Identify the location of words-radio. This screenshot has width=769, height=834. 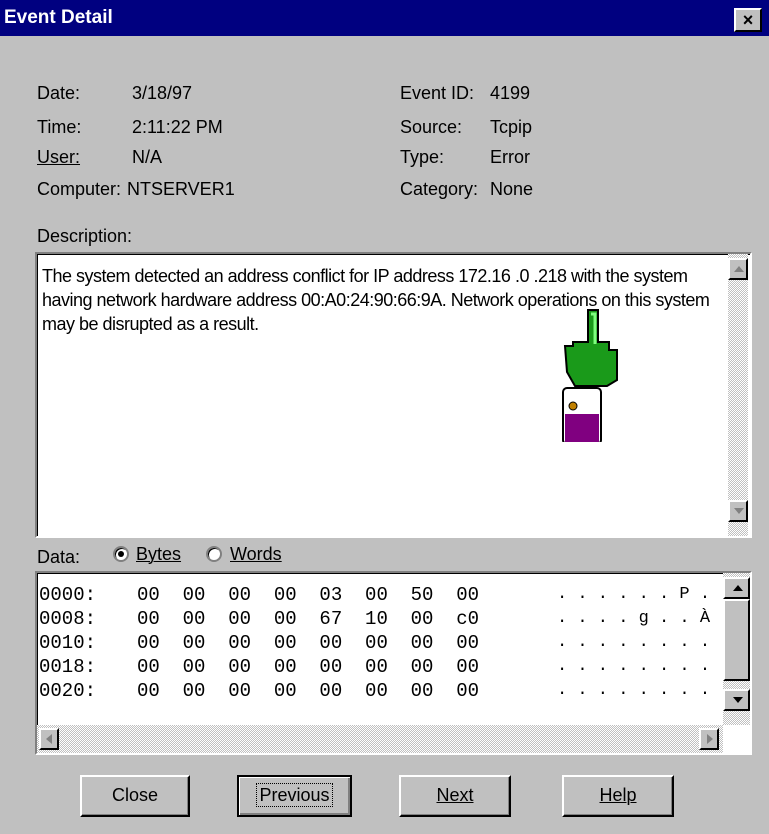
(214, 554).